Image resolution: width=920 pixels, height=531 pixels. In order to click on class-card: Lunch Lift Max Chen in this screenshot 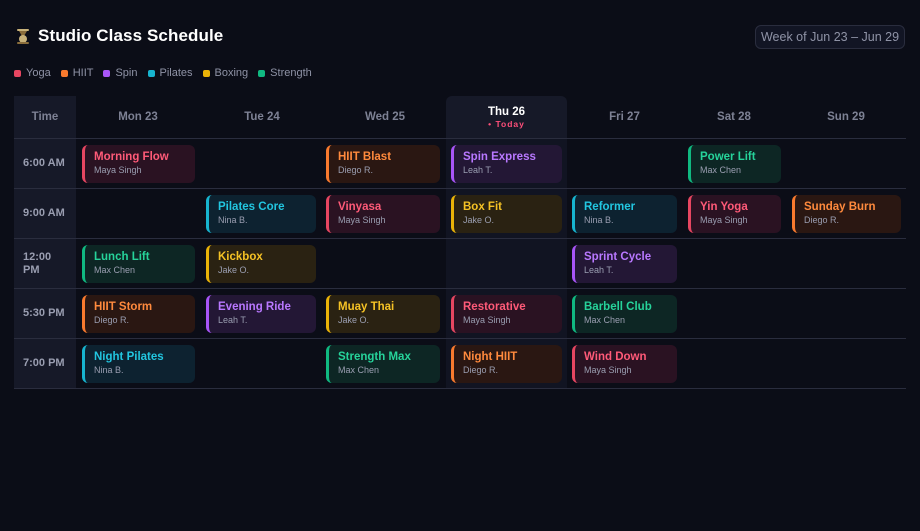, I will do `click(138, 264)`.